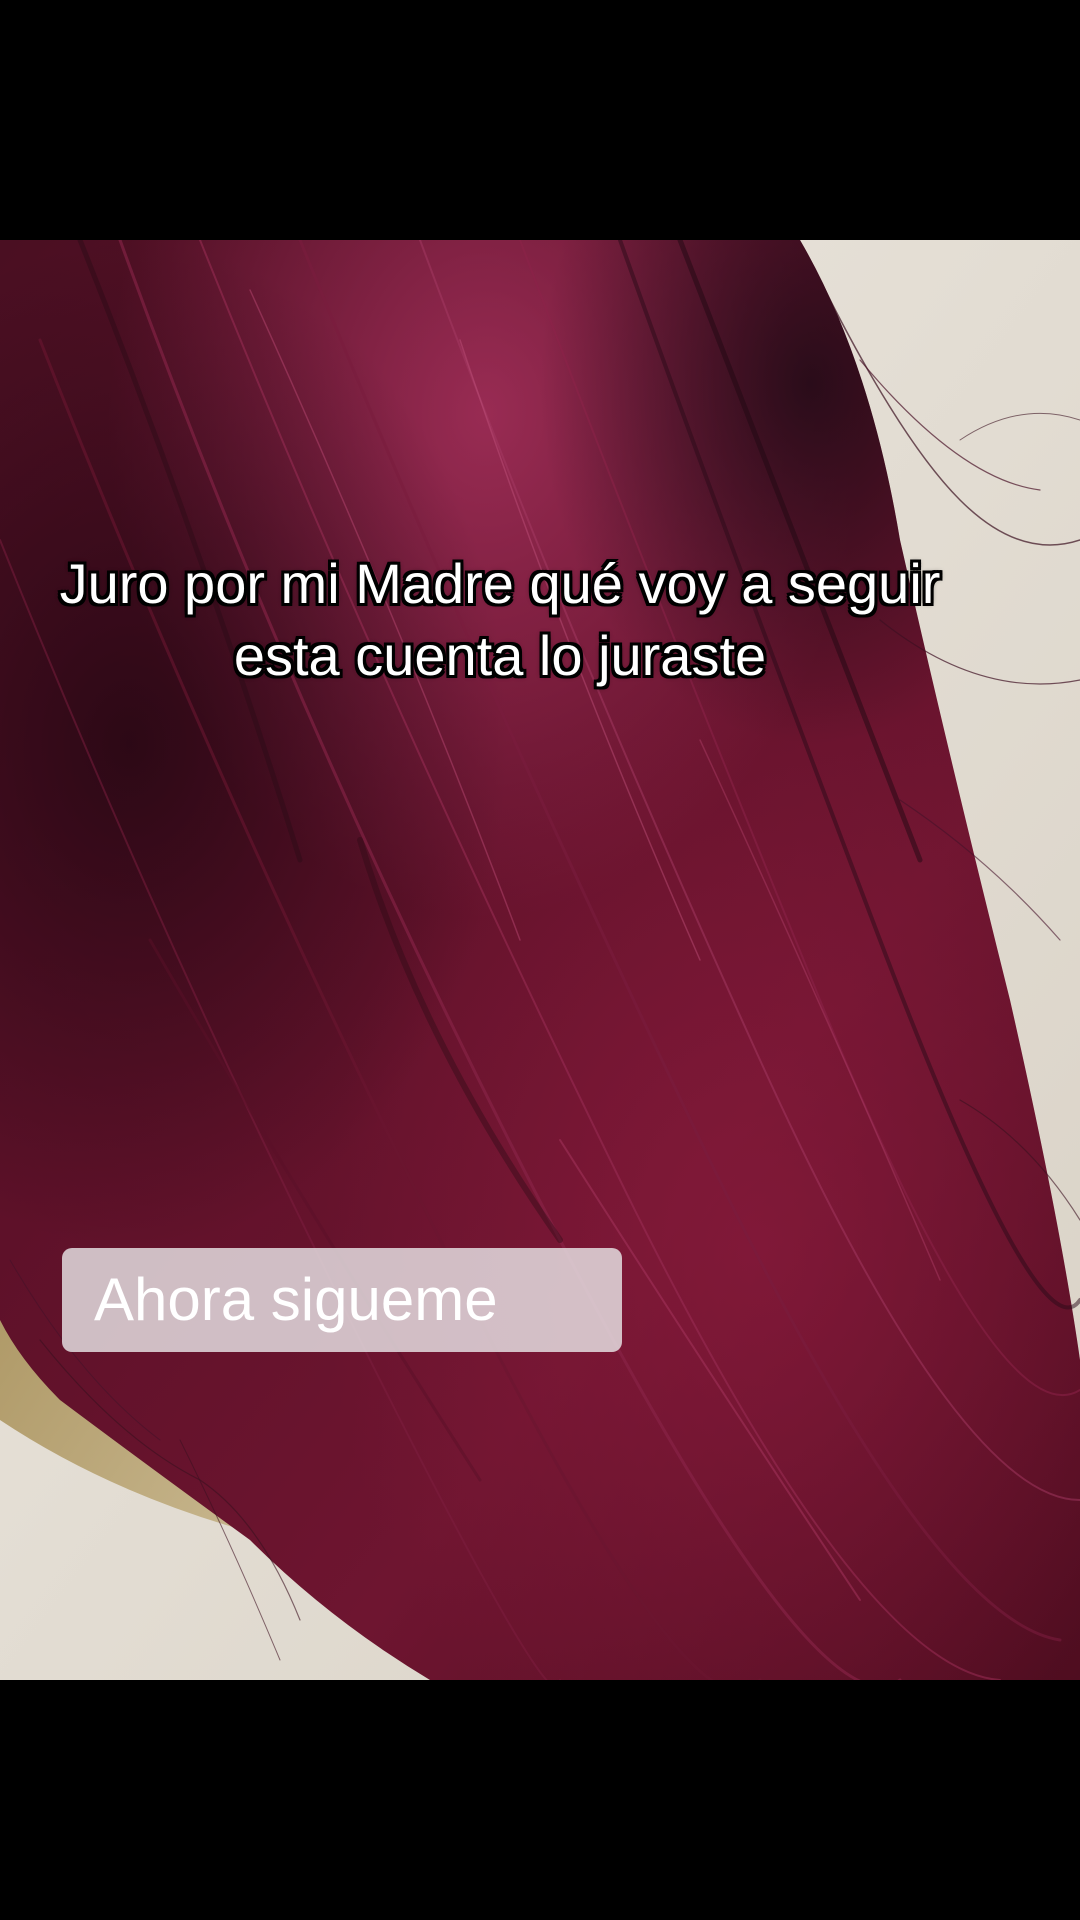  I want to click on letterbox-bottom, so click(540, 1800).